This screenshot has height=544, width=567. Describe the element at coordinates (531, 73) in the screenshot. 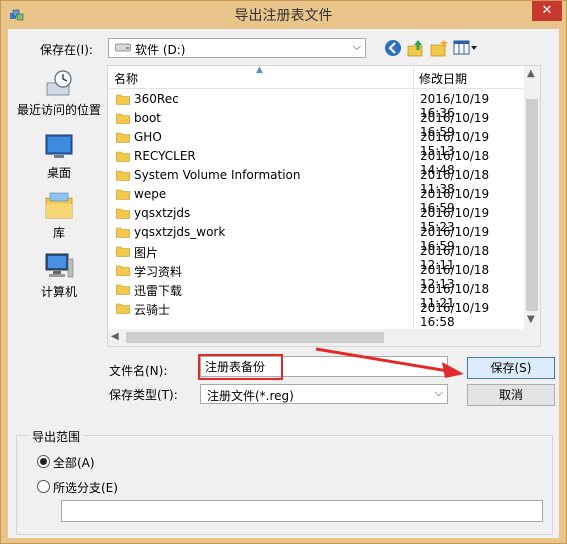

I see `scroll-up-icon: ▲` at that location.